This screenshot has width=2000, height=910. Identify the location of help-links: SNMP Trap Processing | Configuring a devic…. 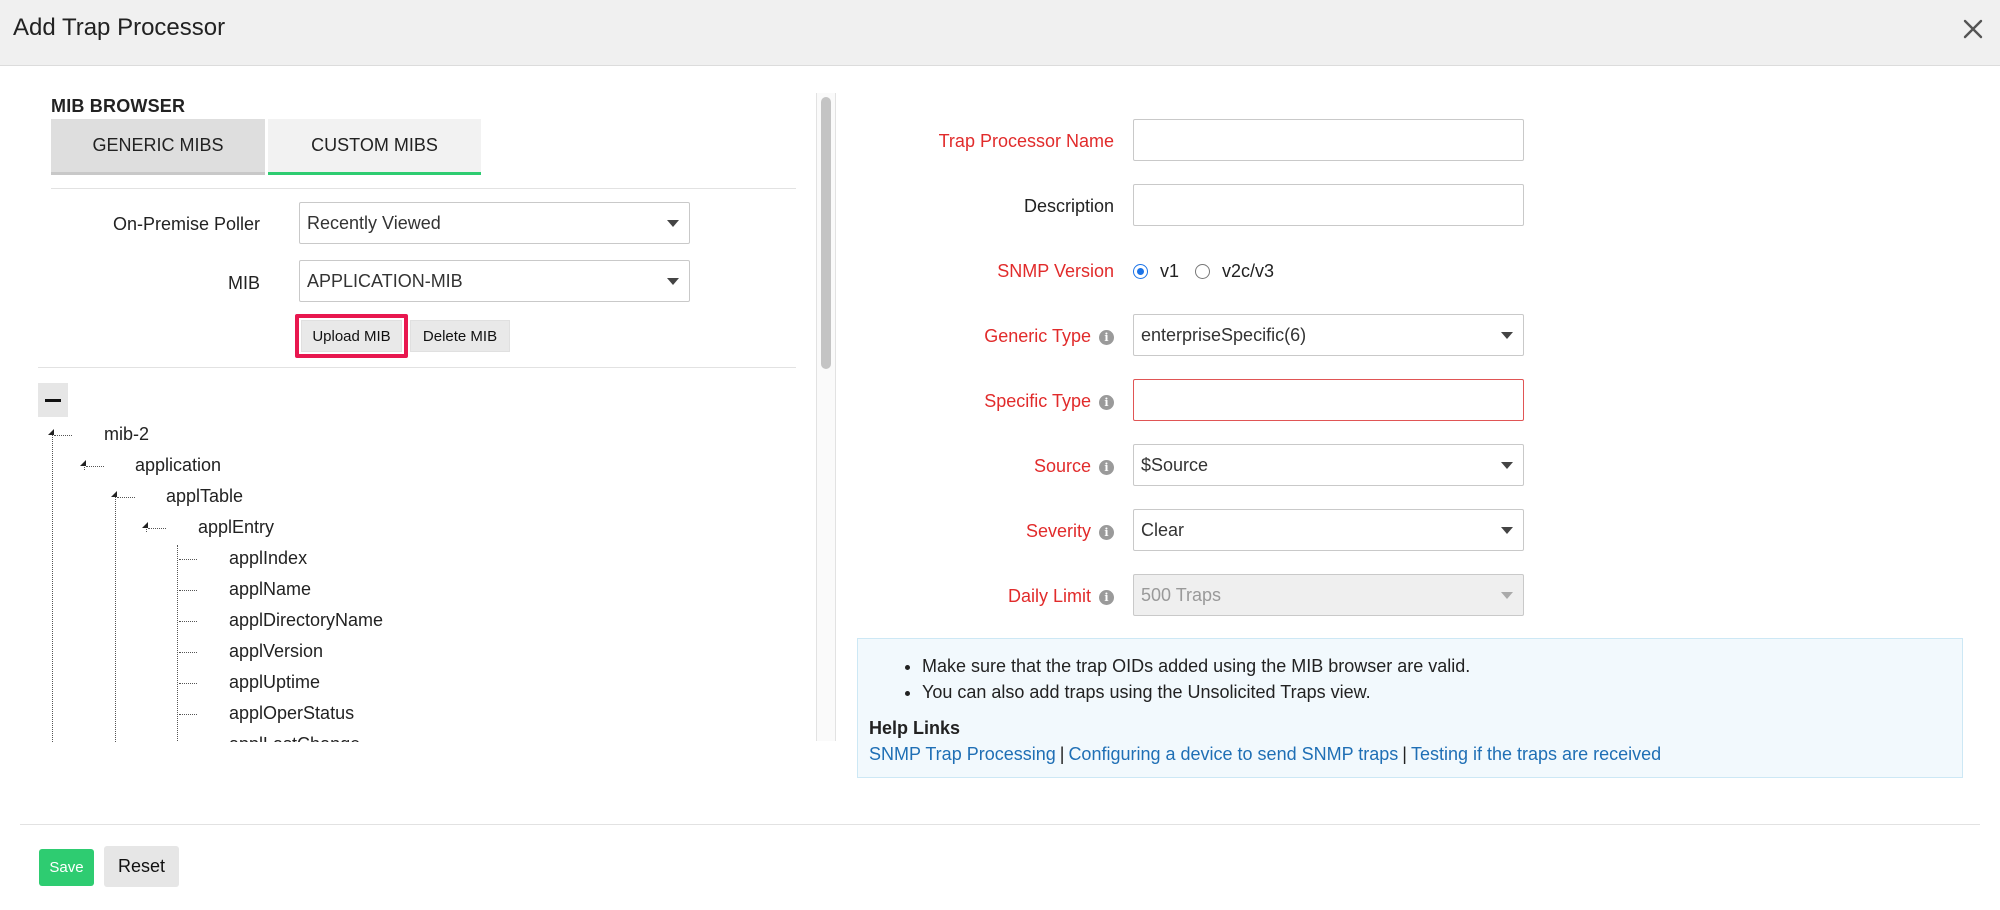
(1265, 754).